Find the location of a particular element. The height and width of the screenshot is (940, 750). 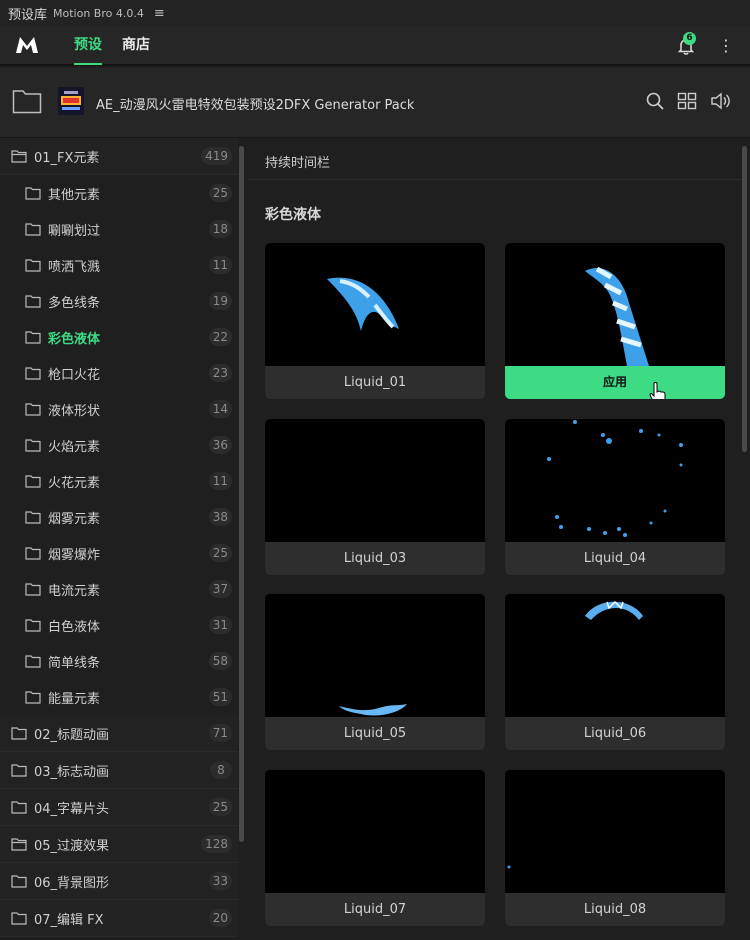

preset-card: Liquid_04 is located at coordinates (615, 497).